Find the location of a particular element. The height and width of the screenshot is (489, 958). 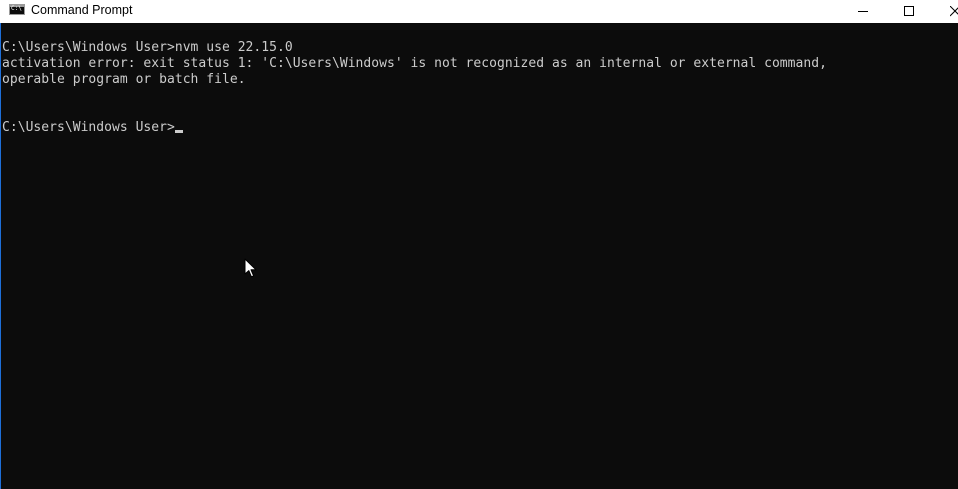

close-button is located at coordinates (945, 11).